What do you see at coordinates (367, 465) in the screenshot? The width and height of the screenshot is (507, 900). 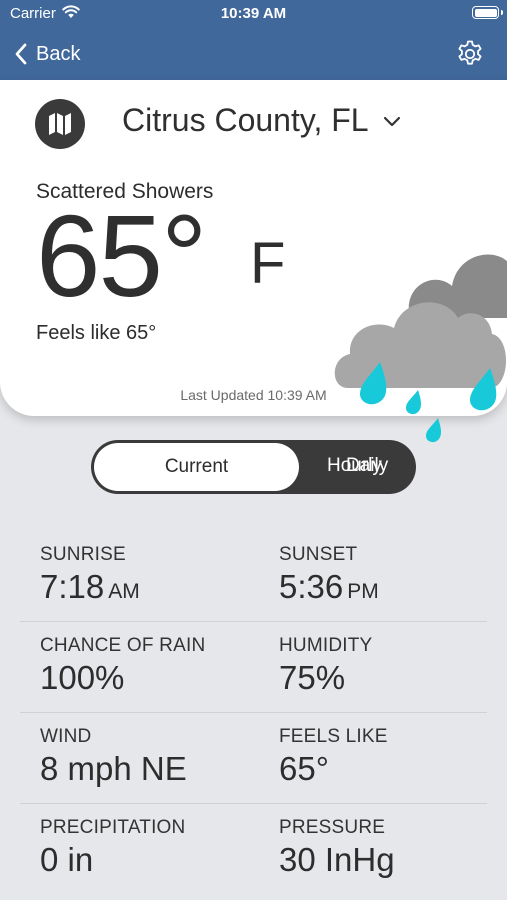 I see `tab-daily: Daily` at bounding box center [367, 465].